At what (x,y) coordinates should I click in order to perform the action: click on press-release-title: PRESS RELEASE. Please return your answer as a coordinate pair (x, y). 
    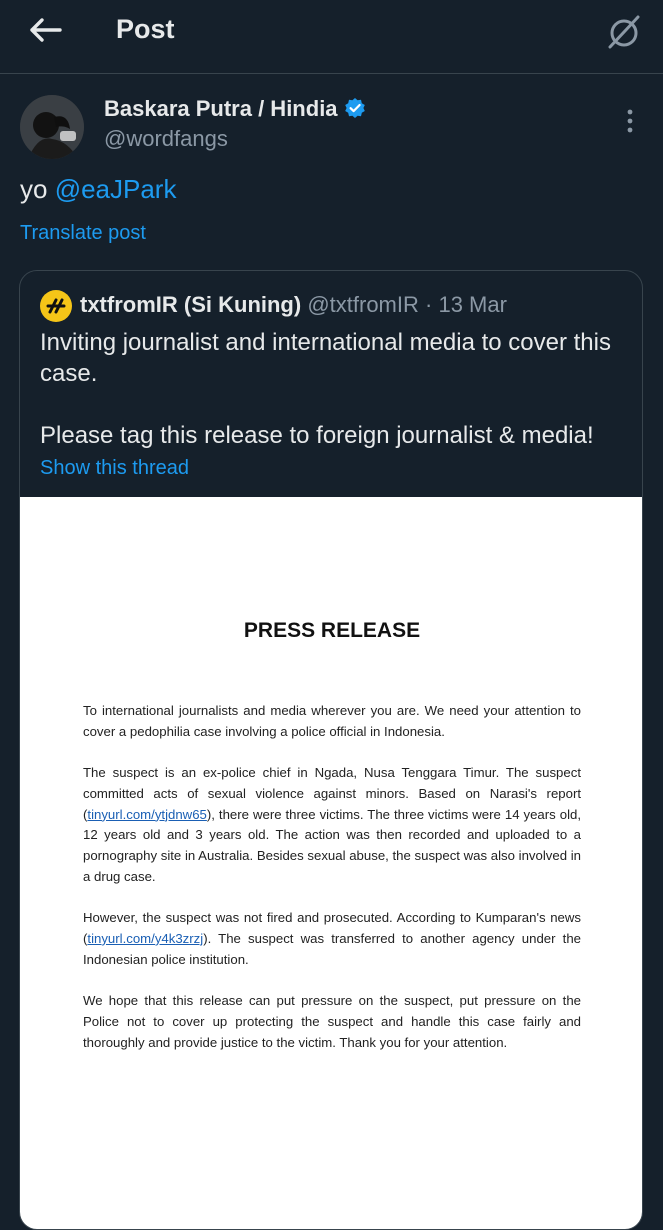
    Looking at the image, I should click on (332, 630).